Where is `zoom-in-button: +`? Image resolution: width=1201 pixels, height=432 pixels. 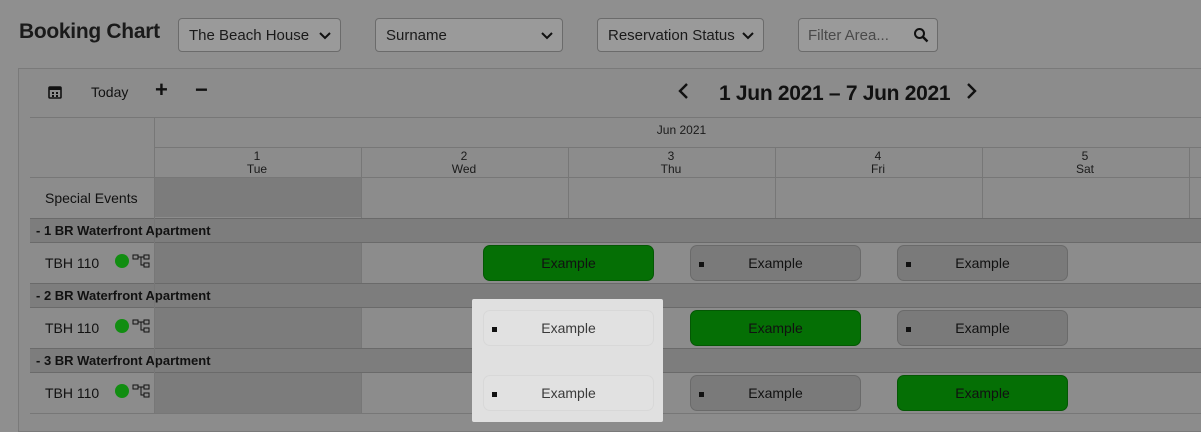 zoom-in-button: + is located at coordinates (161, 90).